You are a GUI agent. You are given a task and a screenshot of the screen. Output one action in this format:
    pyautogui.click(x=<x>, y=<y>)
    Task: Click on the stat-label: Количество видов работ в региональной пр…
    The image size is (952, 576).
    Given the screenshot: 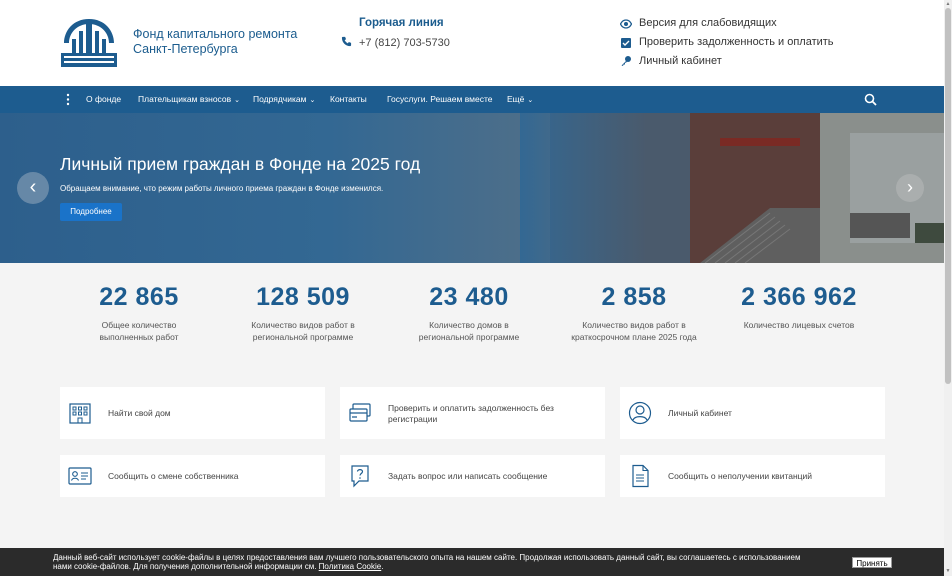 What is the action you would take?
    pyautogui.click(x=303, y=331)
    